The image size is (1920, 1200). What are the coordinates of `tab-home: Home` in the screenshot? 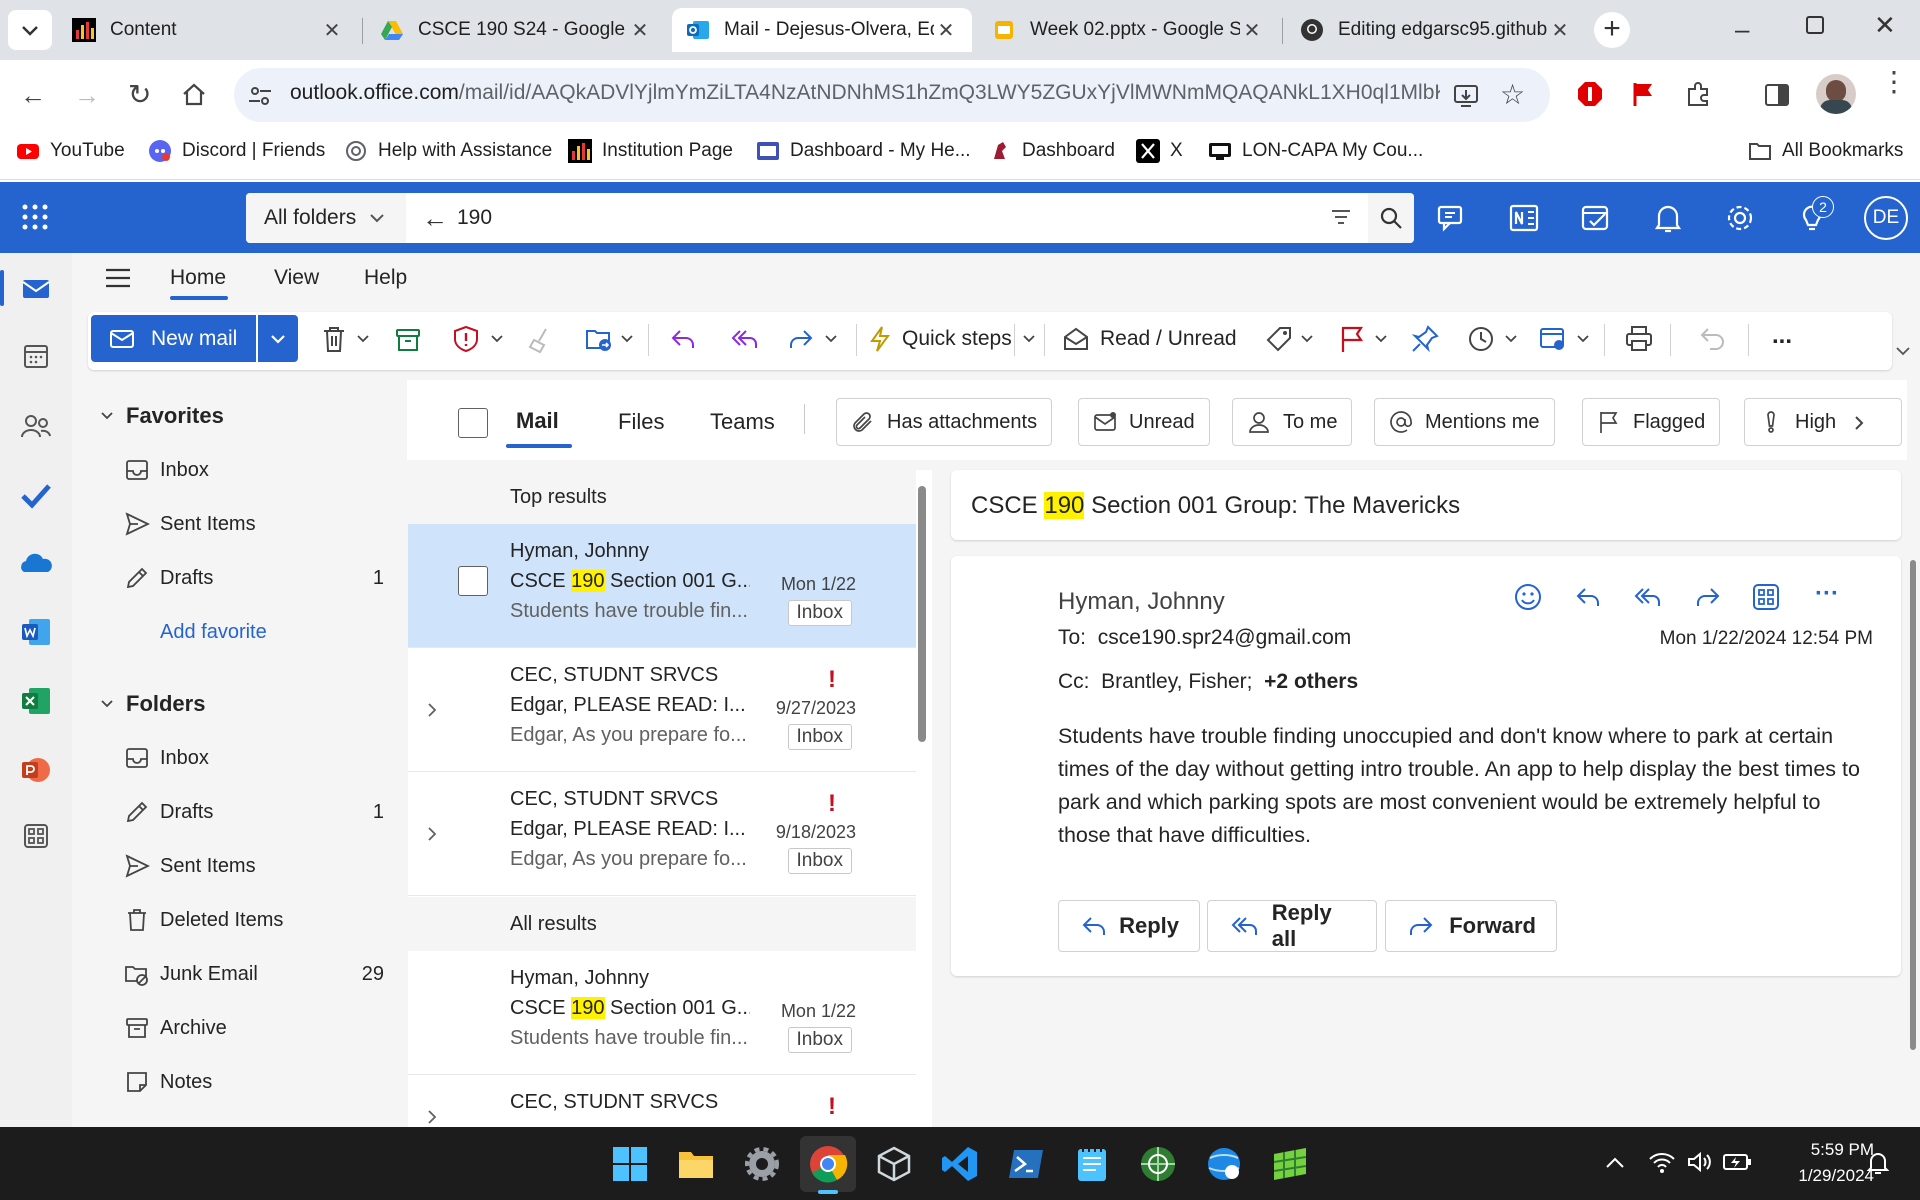 It's located at (198, 278).